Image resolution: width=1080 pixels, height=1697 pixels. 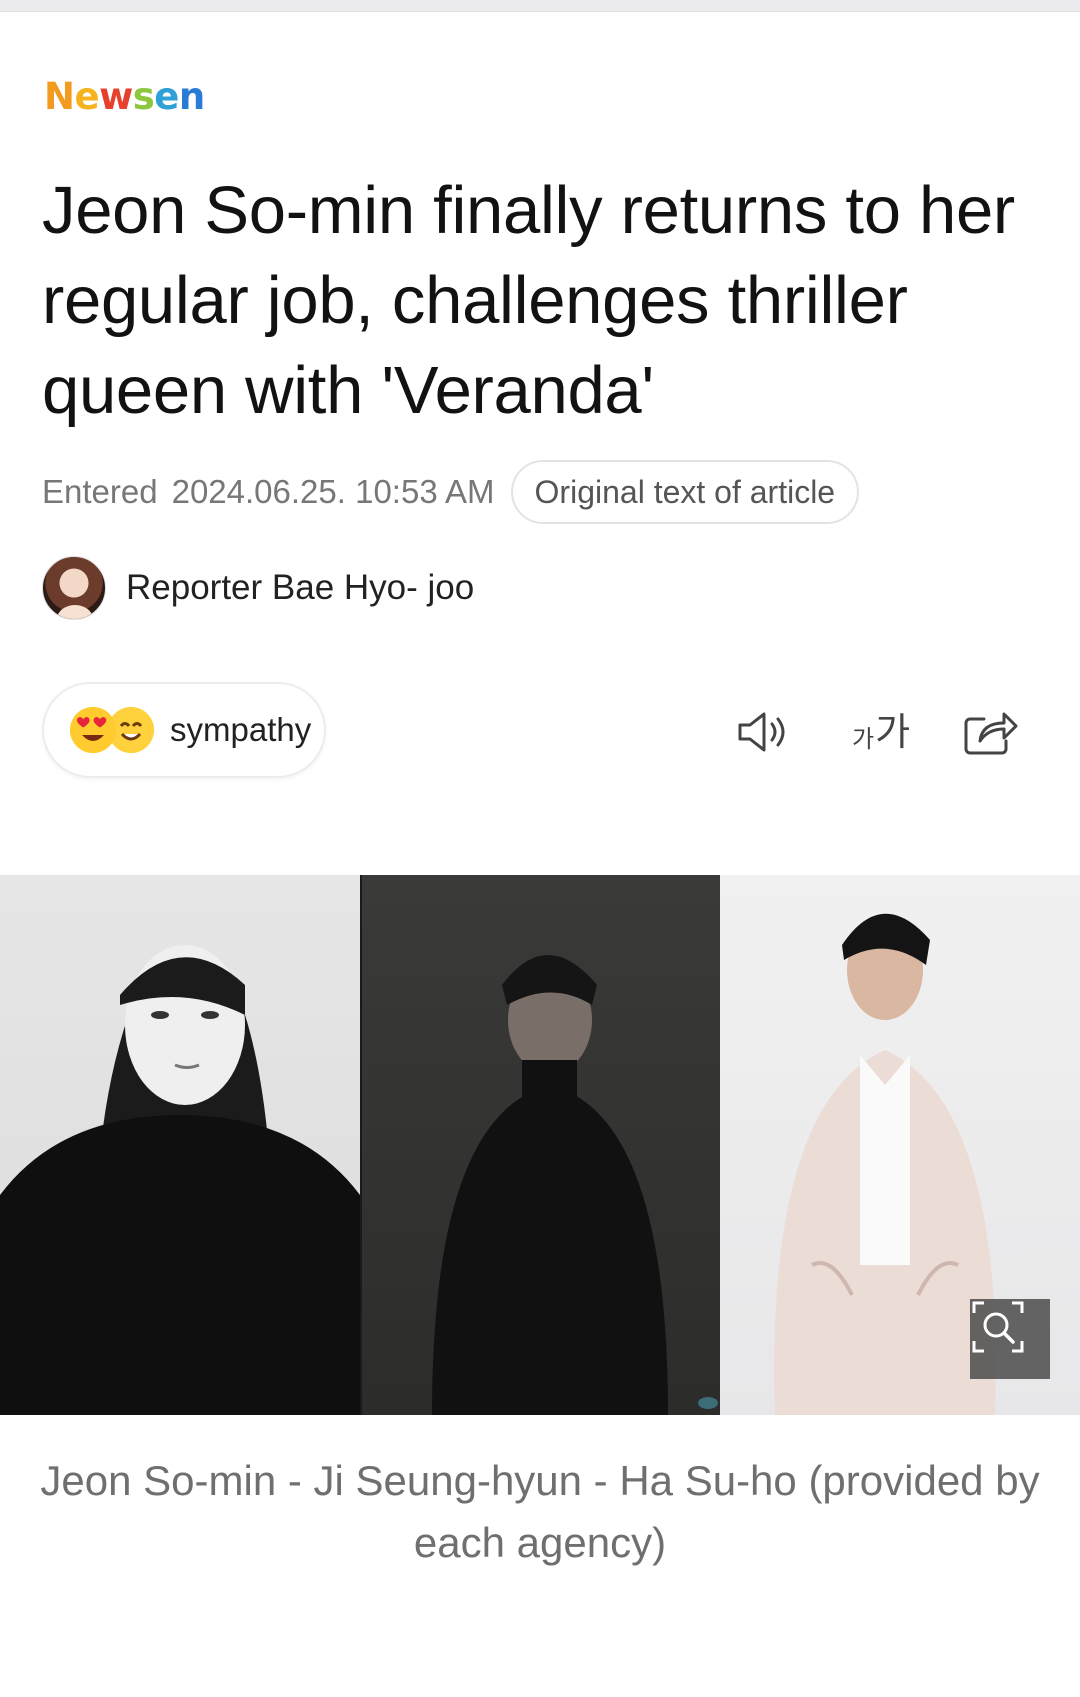 What do you see at coordinates (143, 96) in the screenshot?
I see `logo-letter: s` at bounding box center [143, 96].